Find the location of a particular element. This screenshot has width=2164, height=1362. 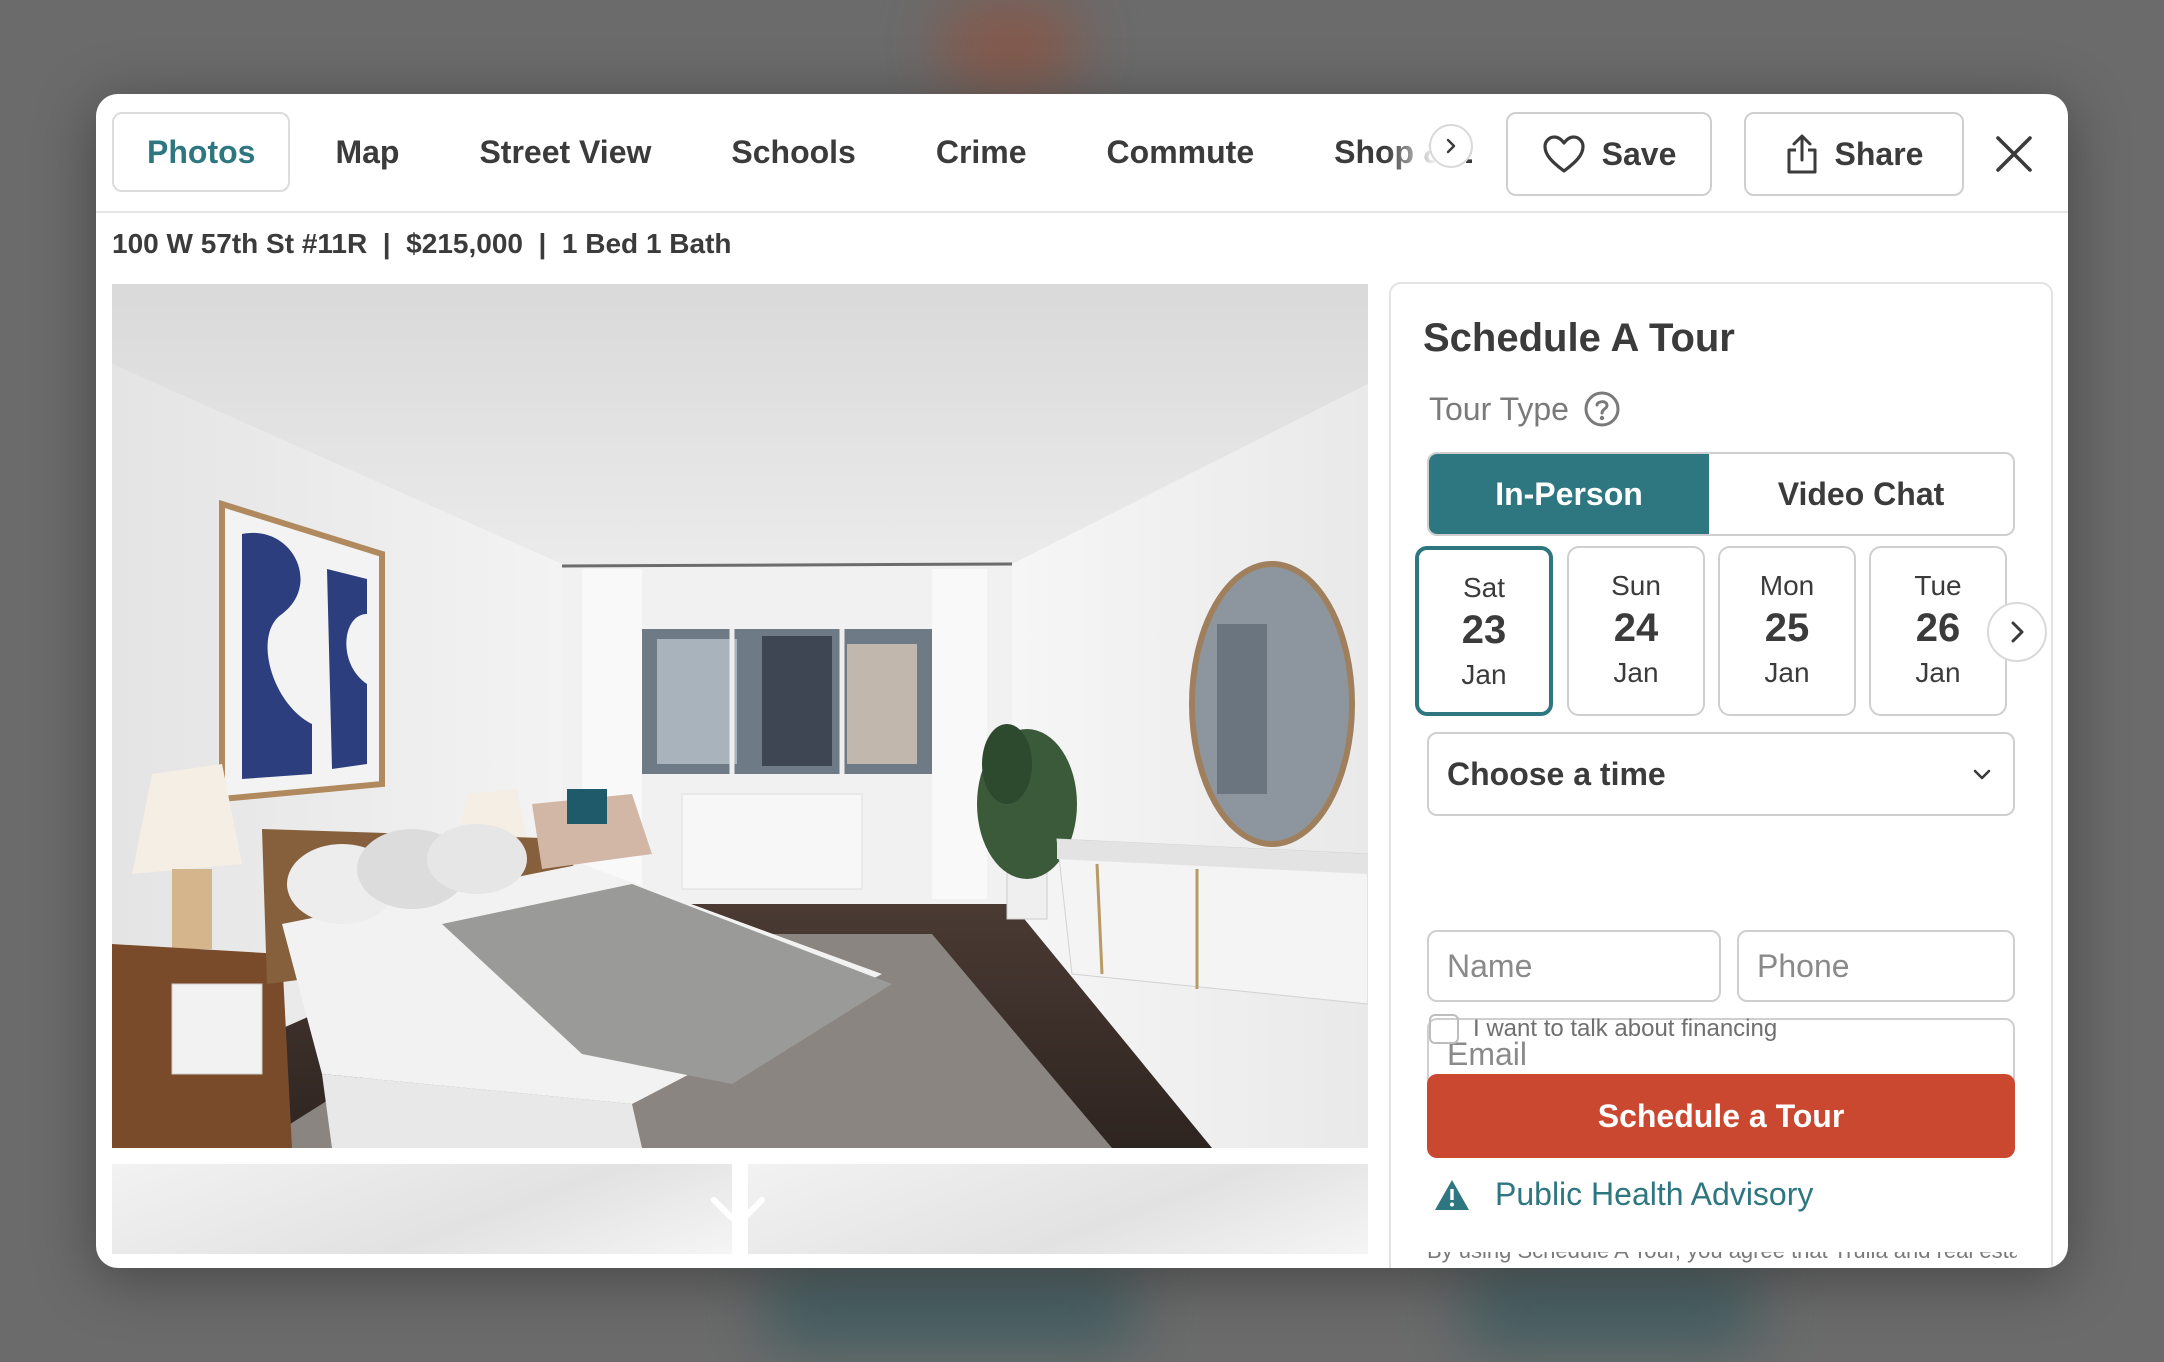

public-health-advisory-link: Public Health Advisory is located at coordinates (1623, 1194).